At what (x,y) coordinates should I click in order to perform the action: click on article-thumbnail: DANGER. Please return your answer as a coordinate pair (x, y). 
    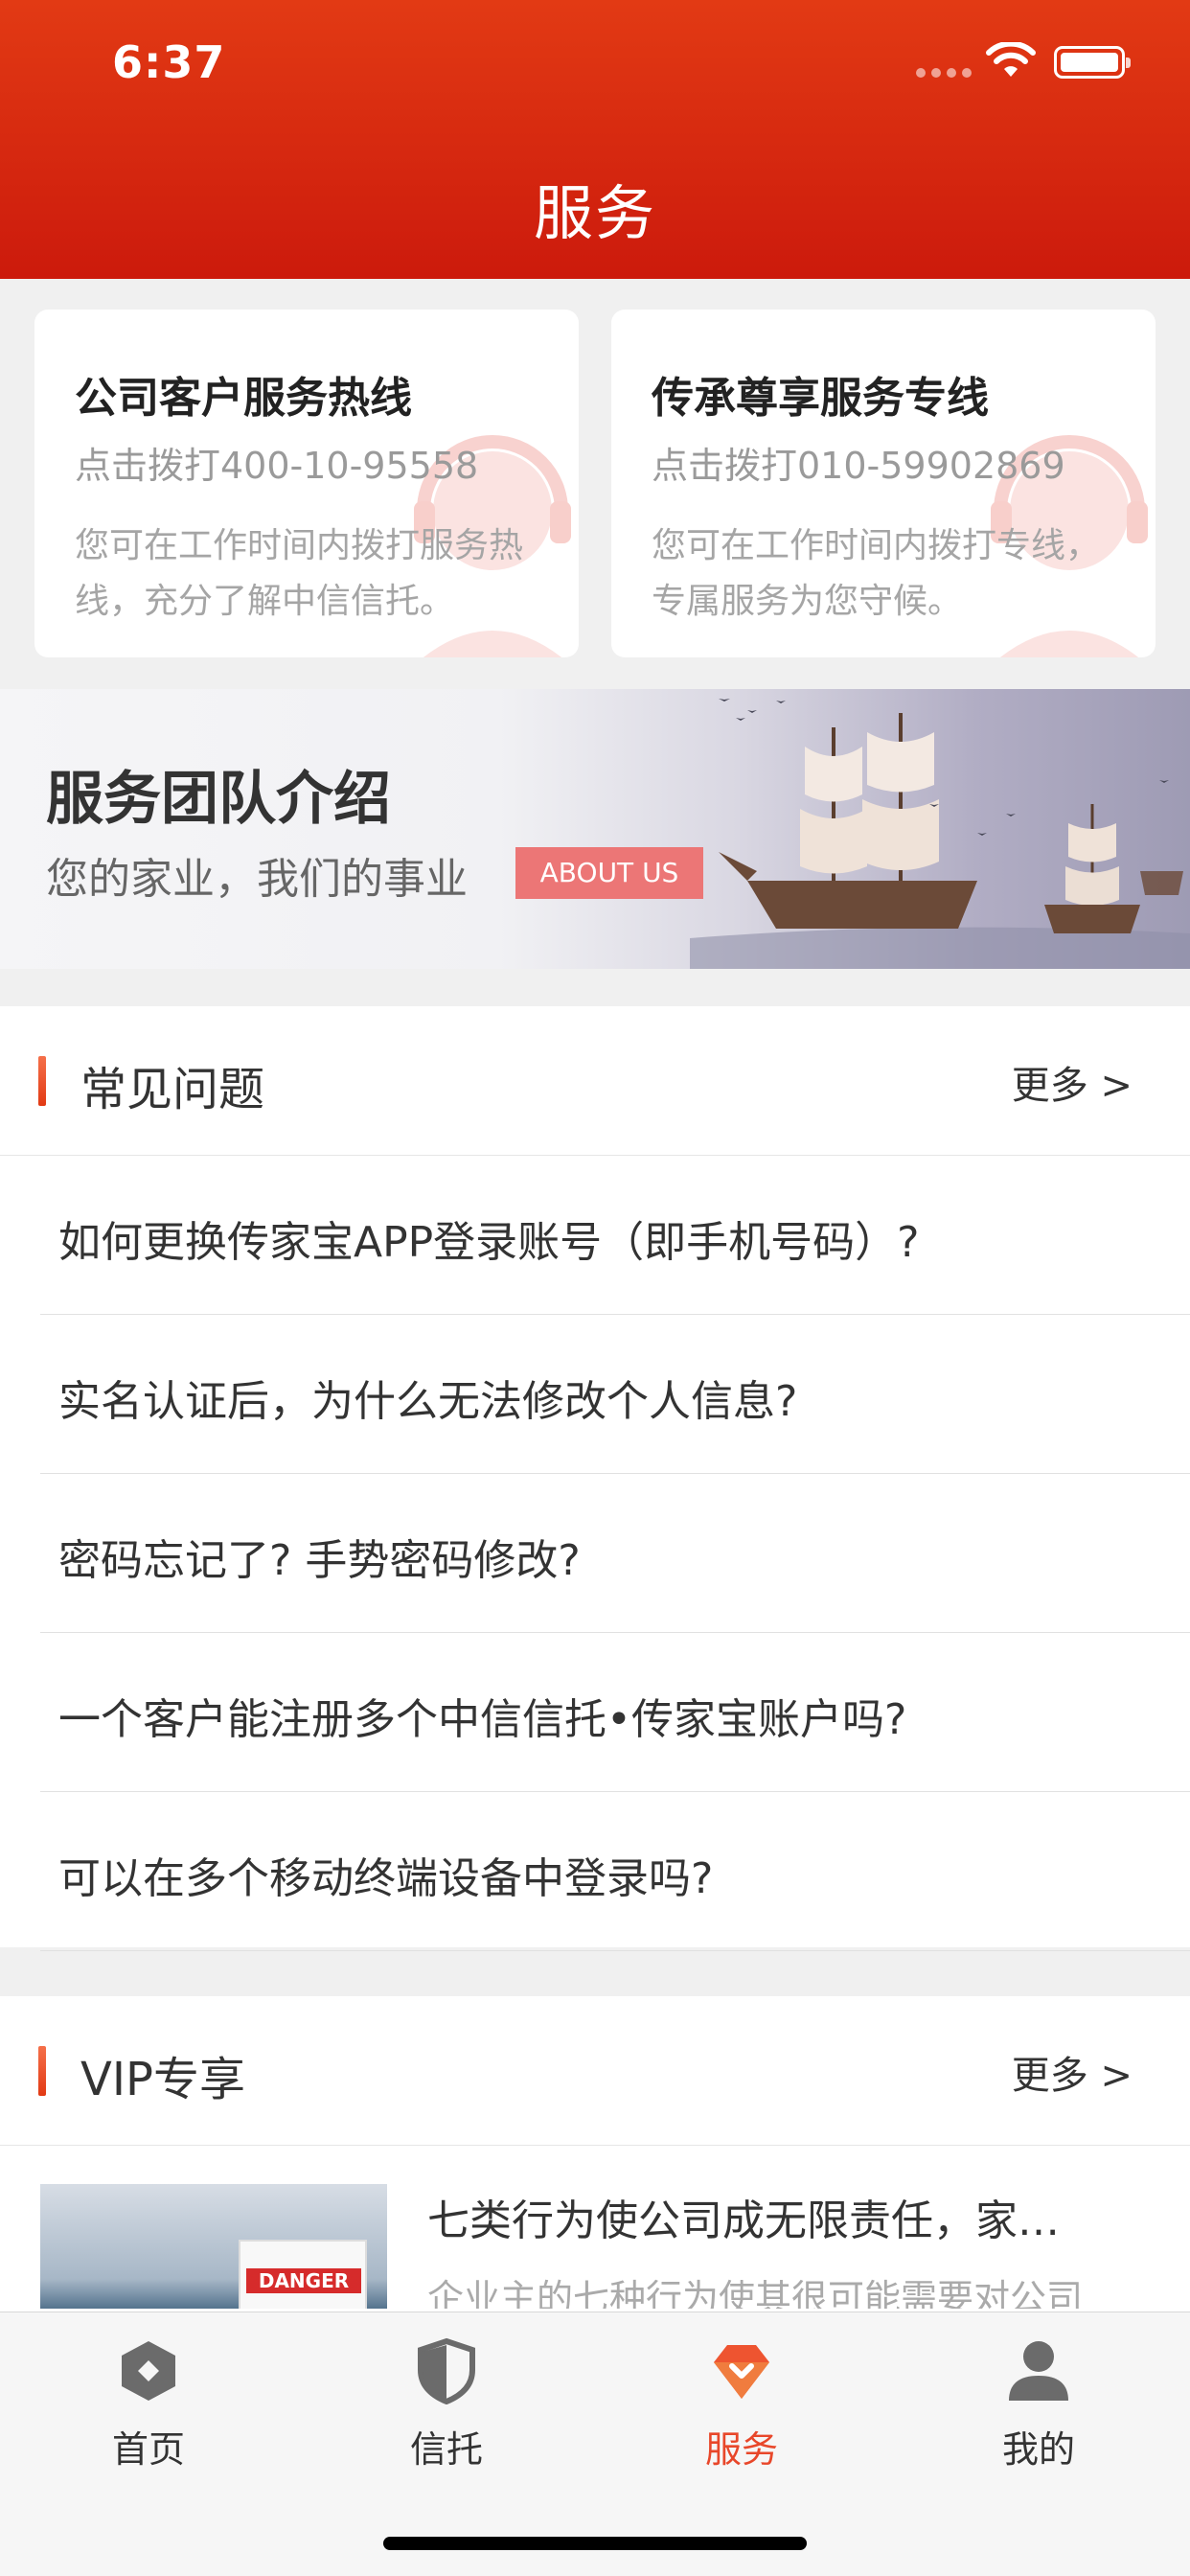
    Looking at the image, I should click on (214, 2246).